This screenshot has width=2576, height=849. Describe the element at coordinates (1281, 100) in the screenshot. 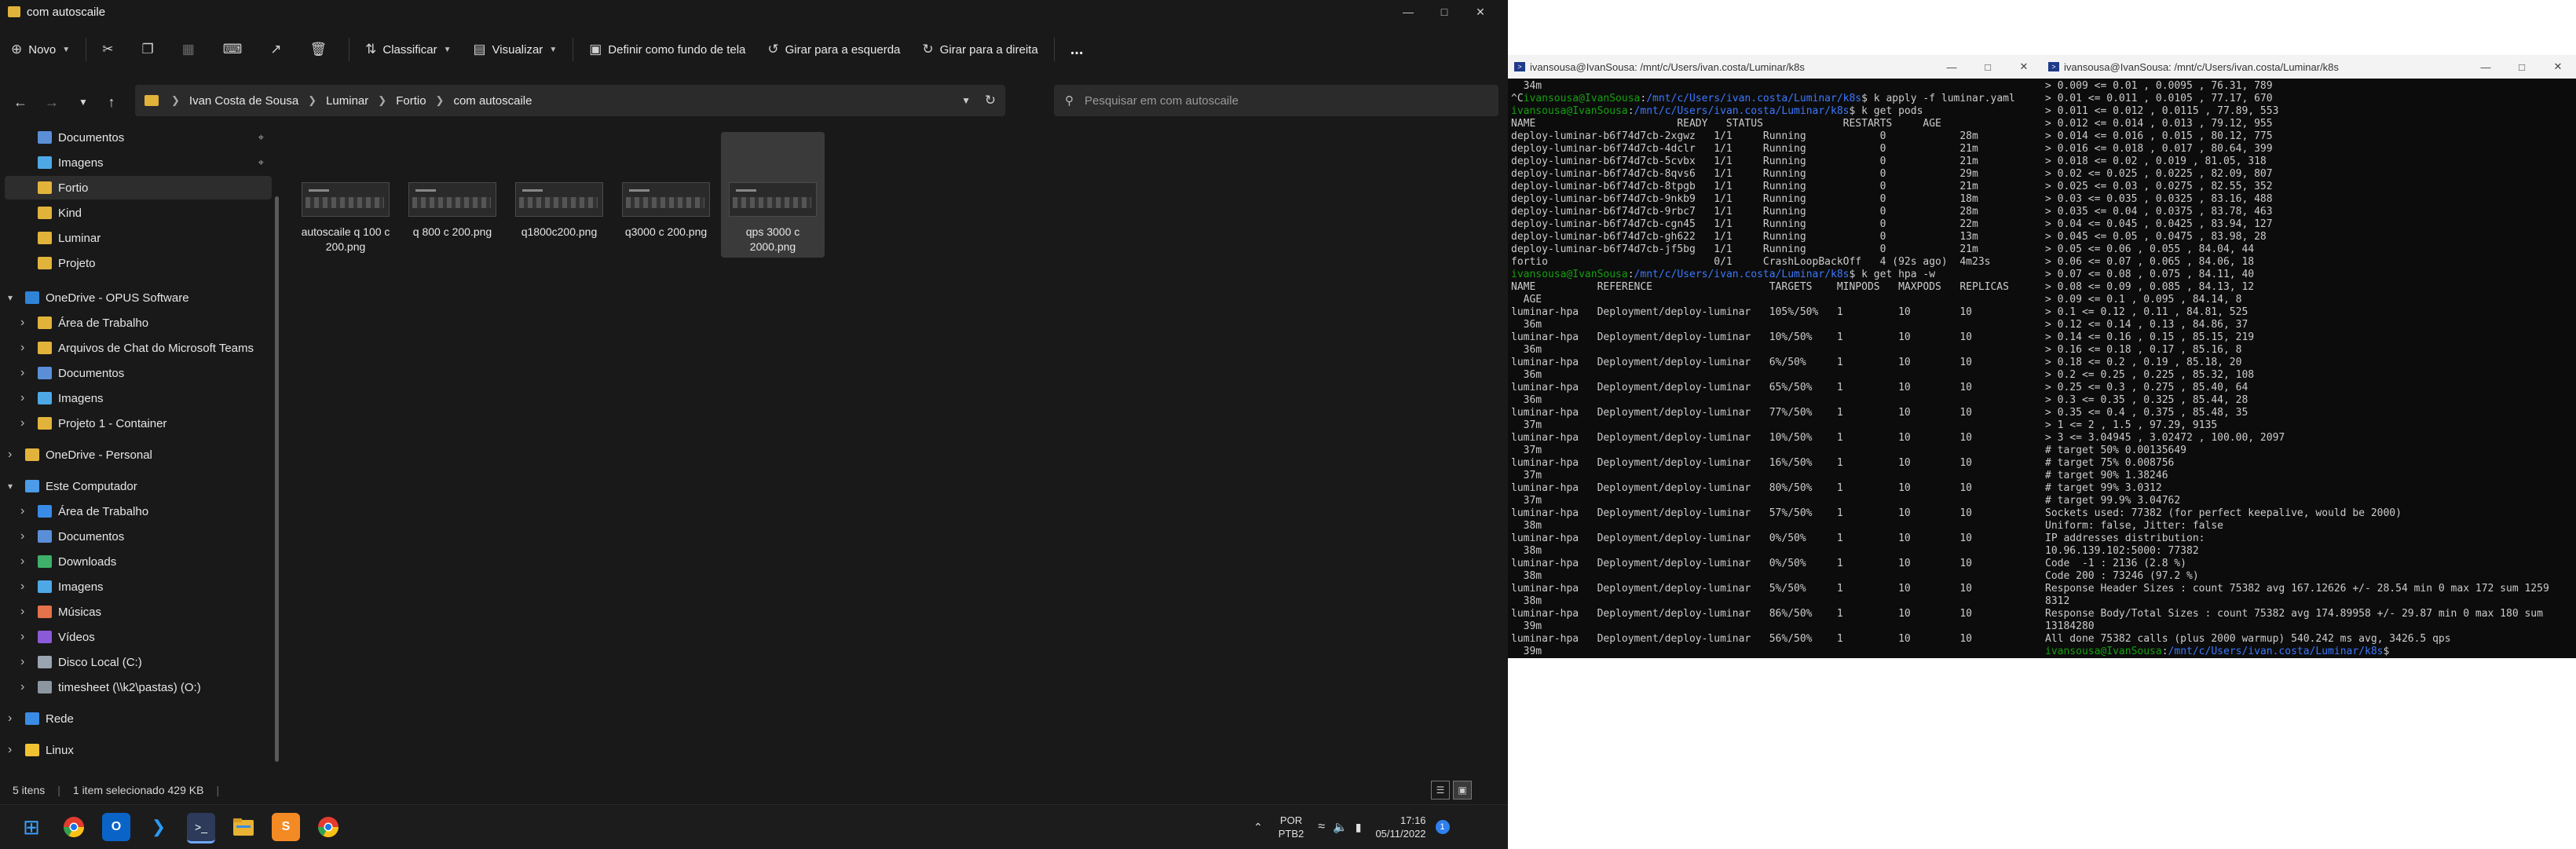

I see `search-input` at that location.